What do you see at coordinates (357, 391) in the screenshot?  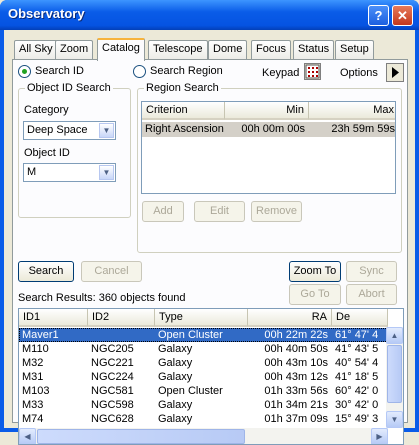 I see `dec-cell: 60° 42' 0` at bounding box center [357, 391].